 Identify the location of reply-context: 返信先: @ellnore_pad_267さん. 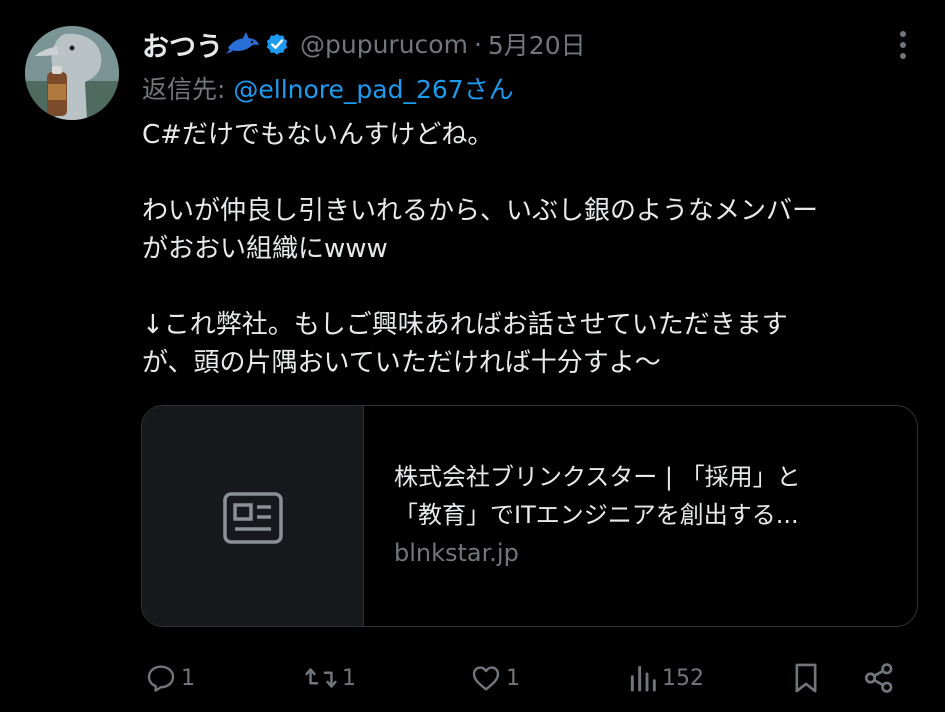
(328, 88).